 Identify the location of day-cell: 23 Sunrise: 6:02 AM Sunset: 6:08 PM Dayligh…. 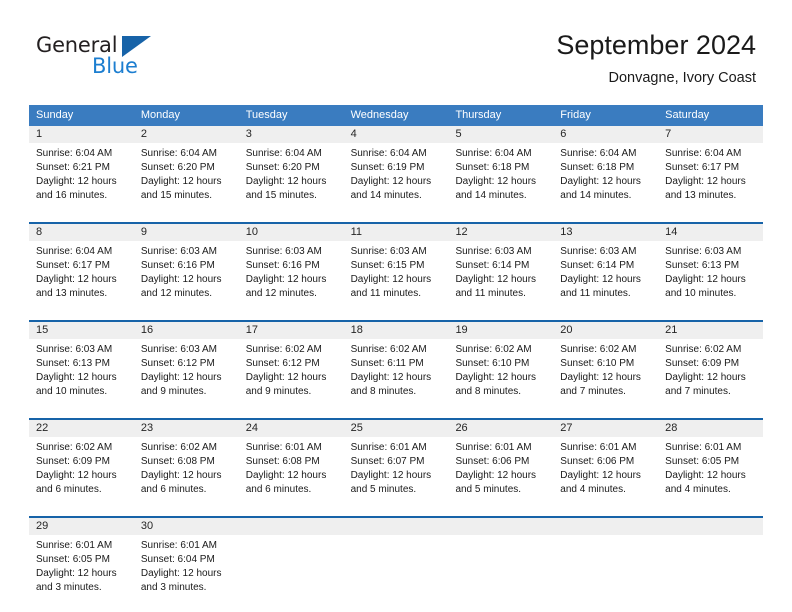
(186, 464).